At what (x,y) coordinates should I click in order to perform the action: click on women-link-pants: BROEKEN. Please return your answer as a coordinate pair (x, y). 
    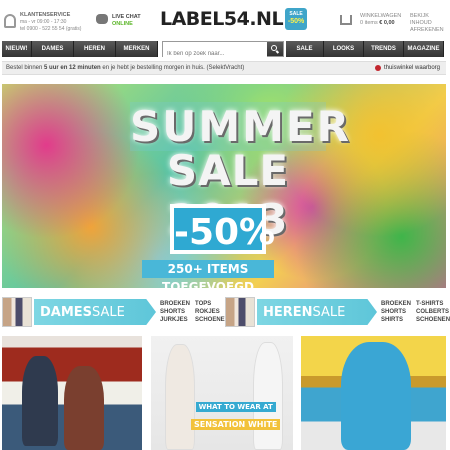
    Looking at the image, I should click on (175, 304).